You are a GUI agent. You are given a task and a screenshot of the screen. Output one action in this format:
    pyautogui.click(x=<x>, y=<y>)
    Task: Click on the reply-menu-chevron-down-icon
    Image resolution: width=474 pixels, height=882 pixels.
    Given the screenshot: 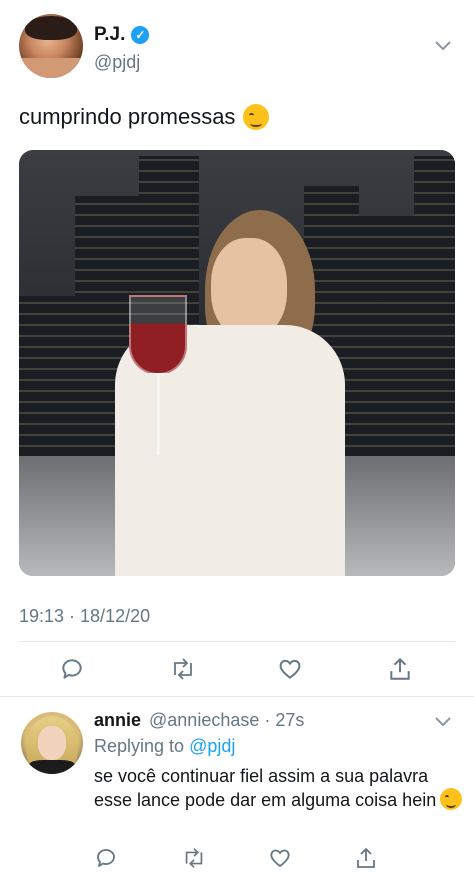 What is the action you would take?
    pyautogui.click(x=443, y=722)
    